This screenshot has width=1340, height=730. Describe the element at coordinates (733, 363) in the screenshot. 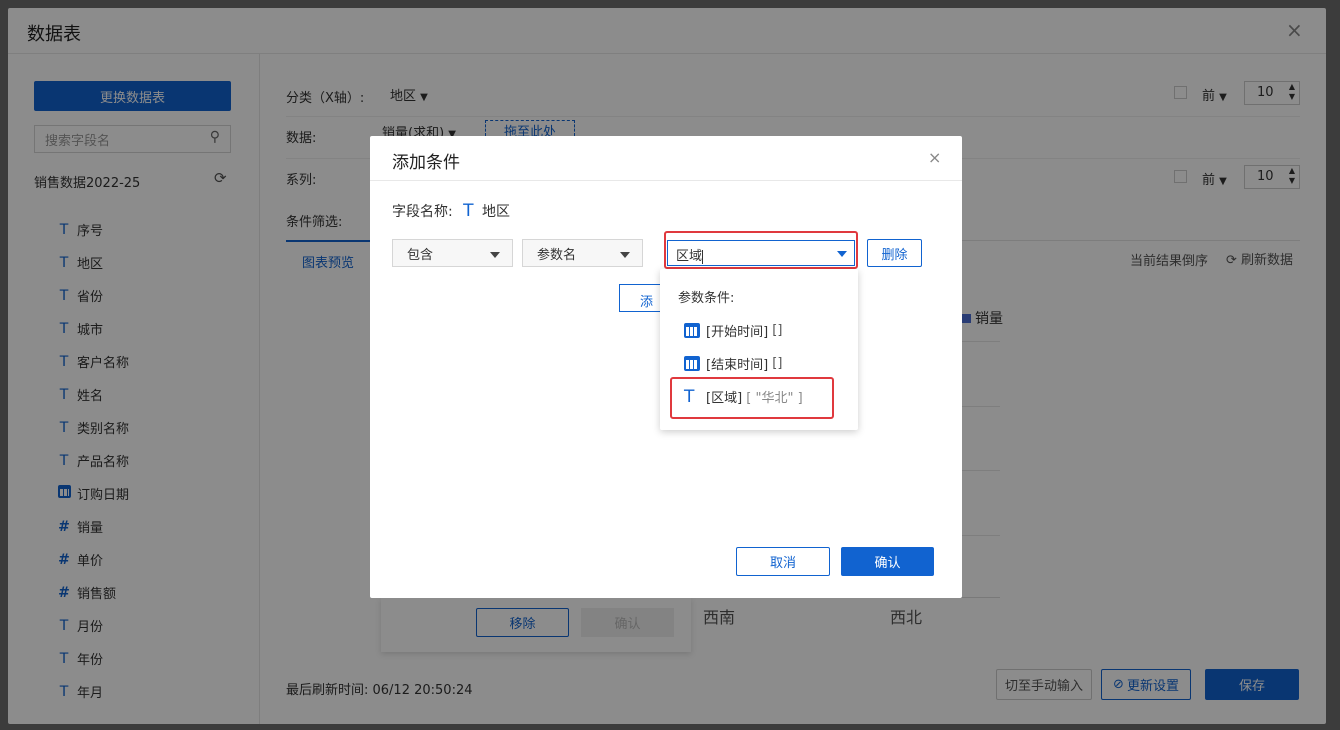

I see `dropdown-item-end-time: [结束时间] []` at that location.